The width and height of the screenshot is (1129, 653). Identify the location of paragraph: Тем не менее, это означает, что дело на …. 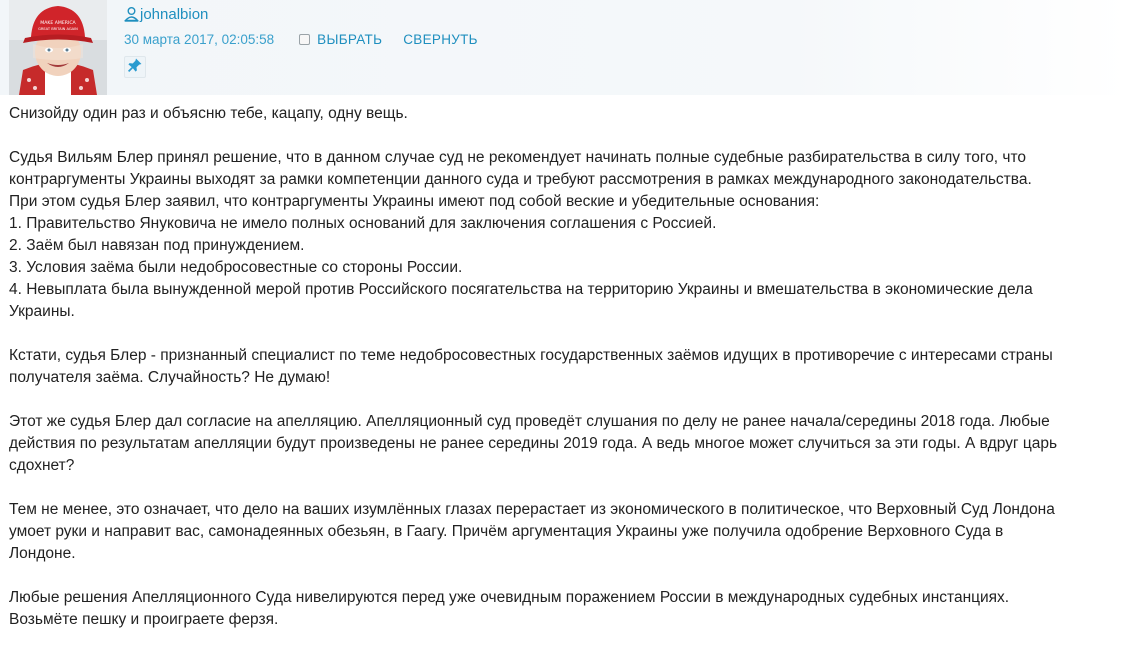
(565, 532).